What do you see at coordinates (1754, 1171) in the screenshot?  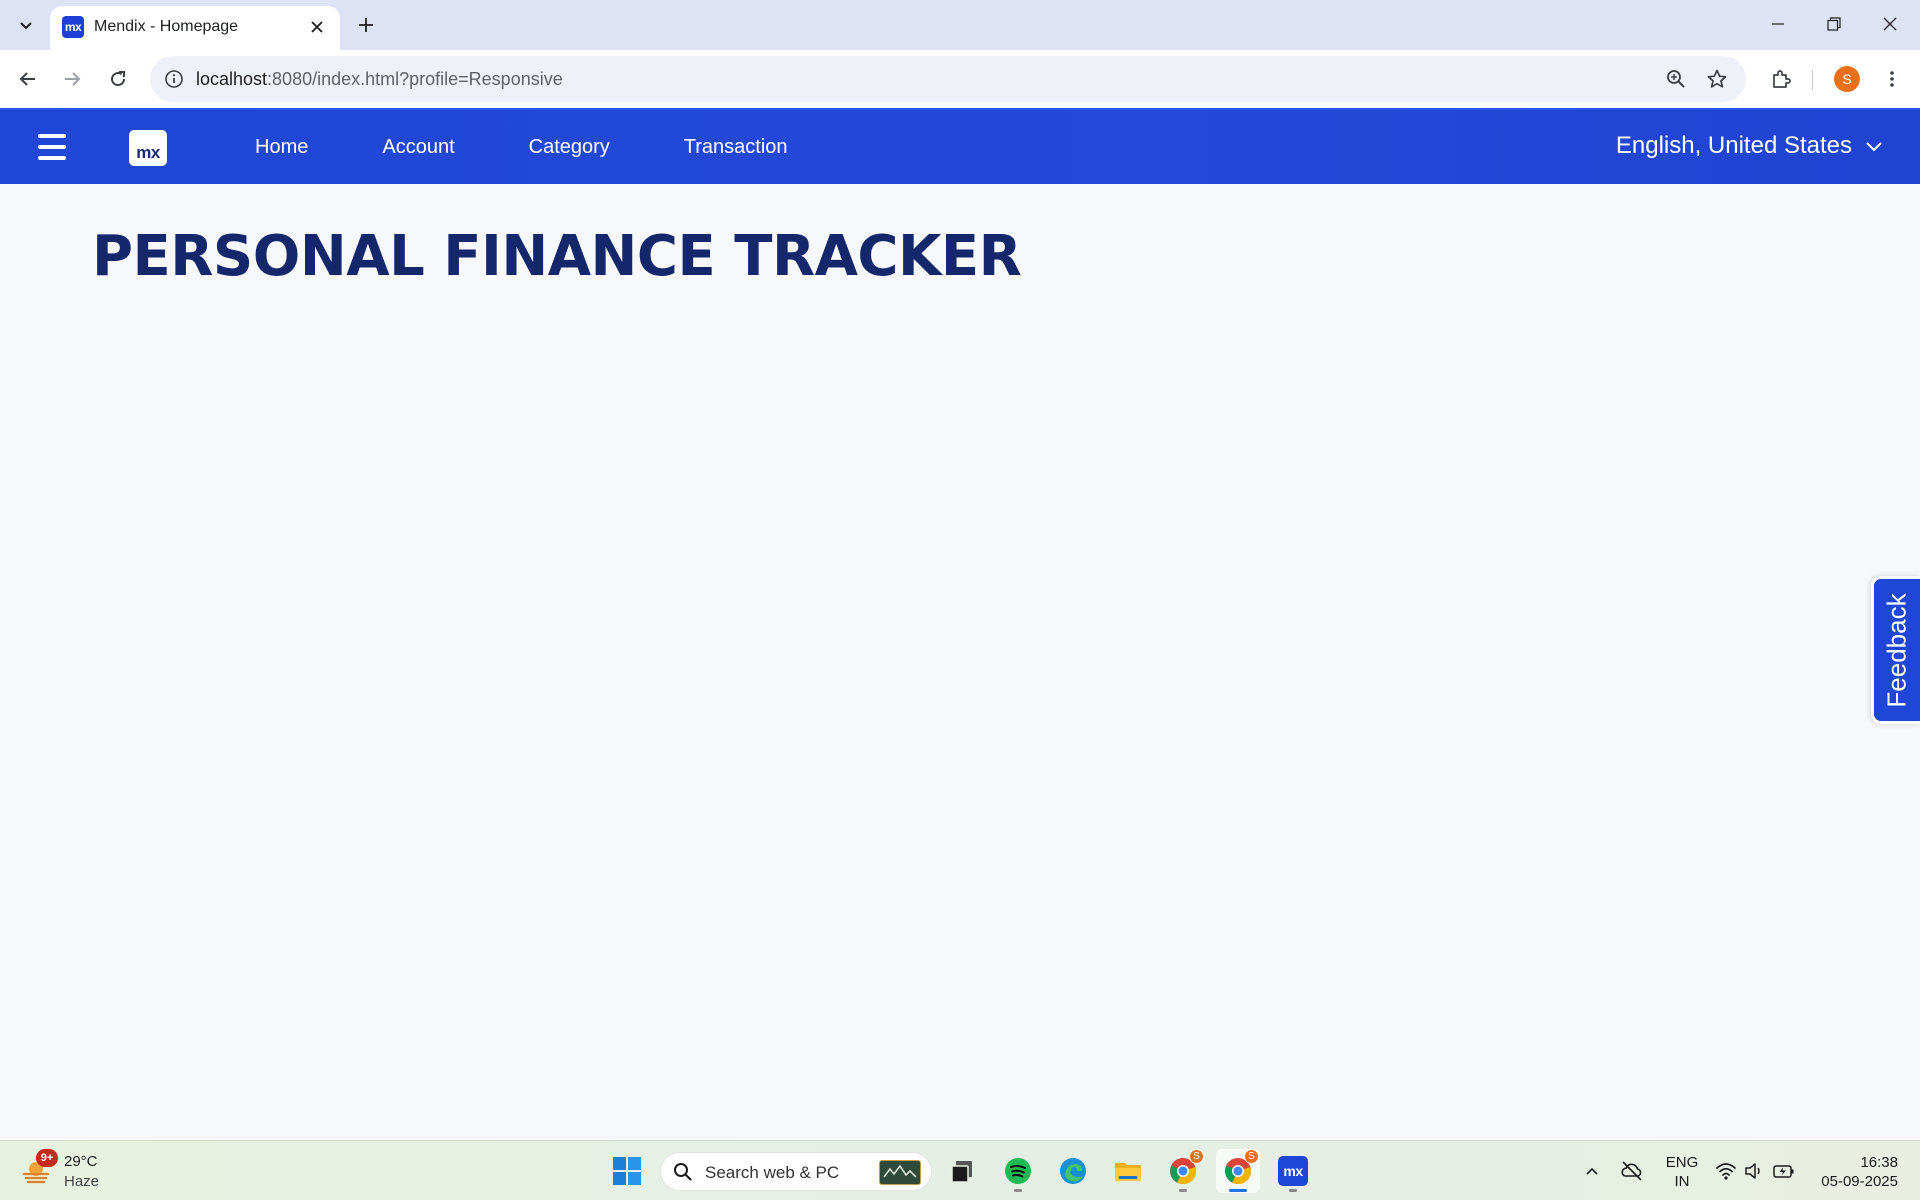 I see `volume-icon` at bounding box center [1754, 1171].